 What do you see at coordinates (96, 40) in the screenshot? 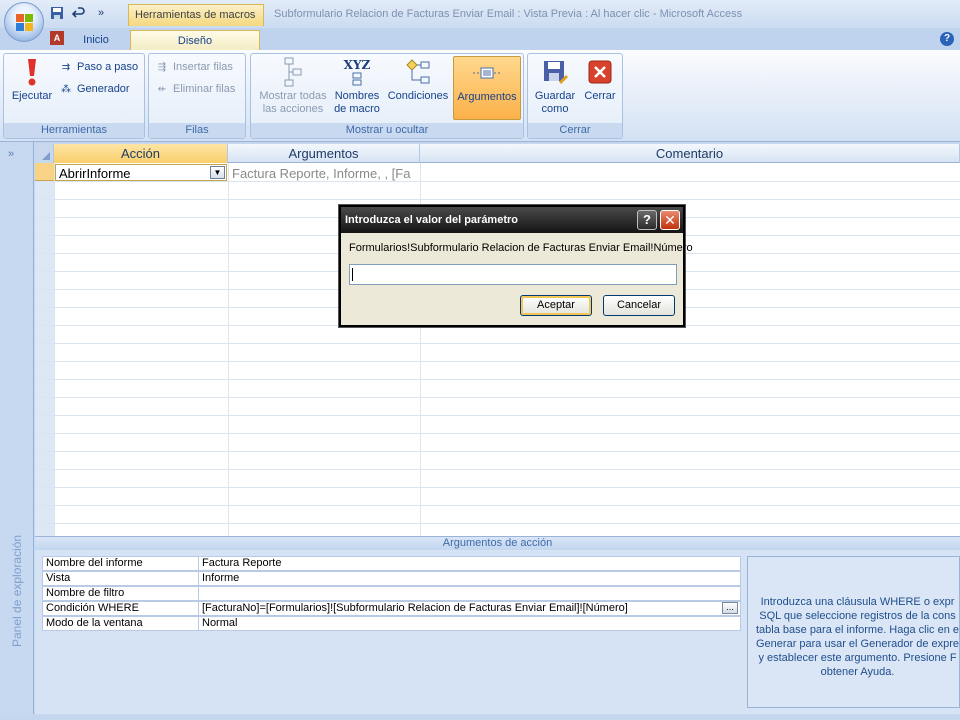
I see `tab-inicio: Inicio` at bounding box center [96, 40].